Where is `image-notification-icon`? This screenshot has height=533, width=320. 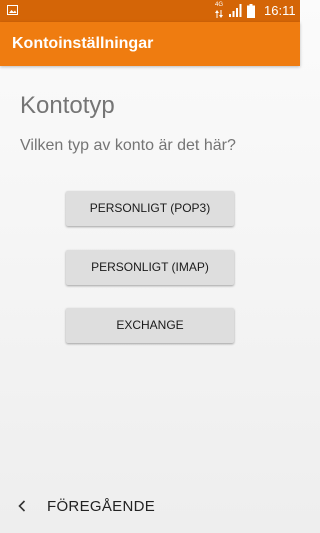 image-notification-icon is located at coordinates (12, 10).